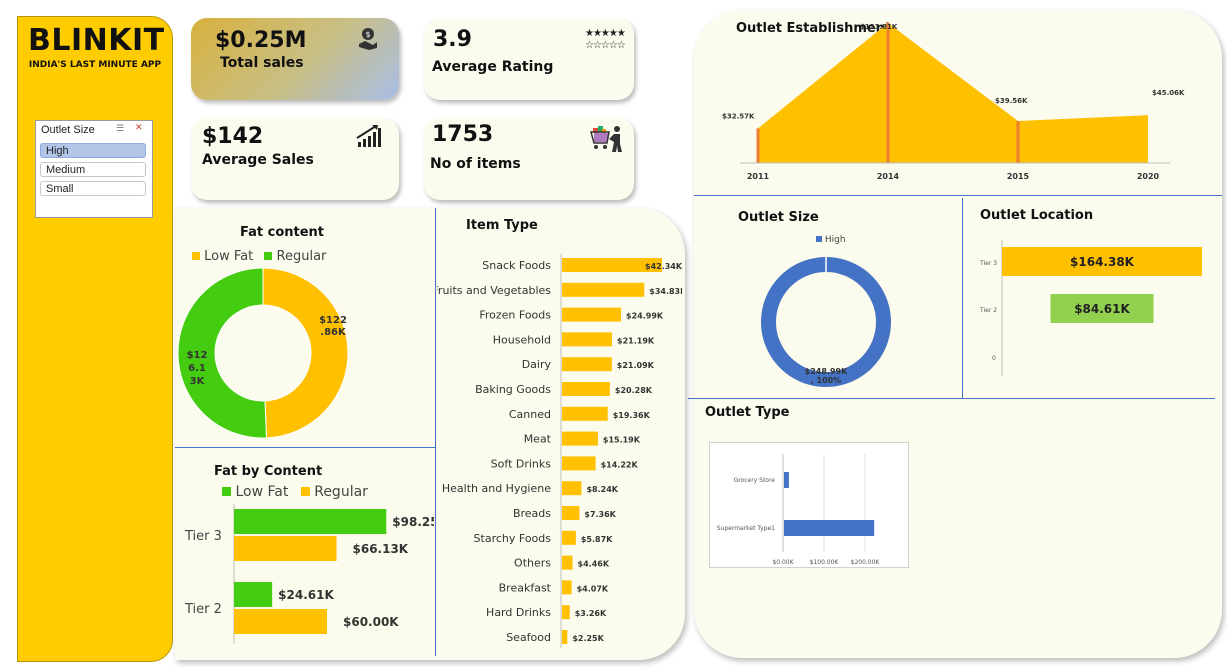 Image resolution: width=1227 pixels, height=672 pixels. I want to click on outlet-type-title: Outlet Type, so click(747, 412).